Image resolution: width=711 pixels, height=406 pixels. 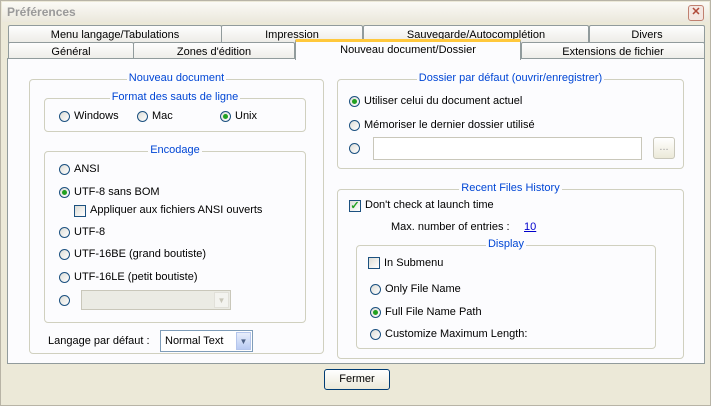 I want to click on label-apply-ansi: Appliquer aux fichiers ANSI ouverts, so click(x=176, y=210).